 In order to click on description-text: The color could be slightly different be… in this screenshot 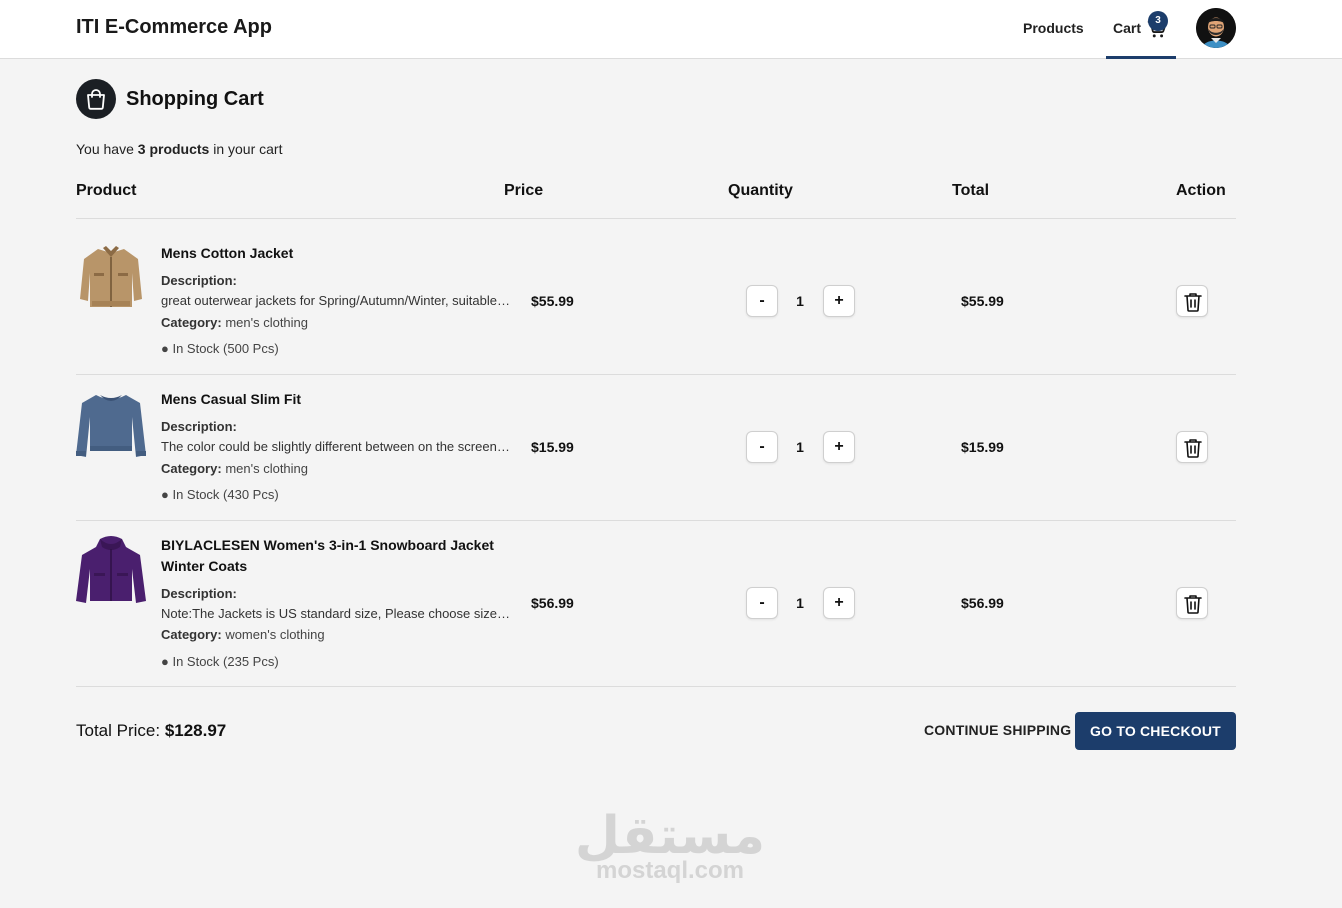, I will do `click(336, 446)`.